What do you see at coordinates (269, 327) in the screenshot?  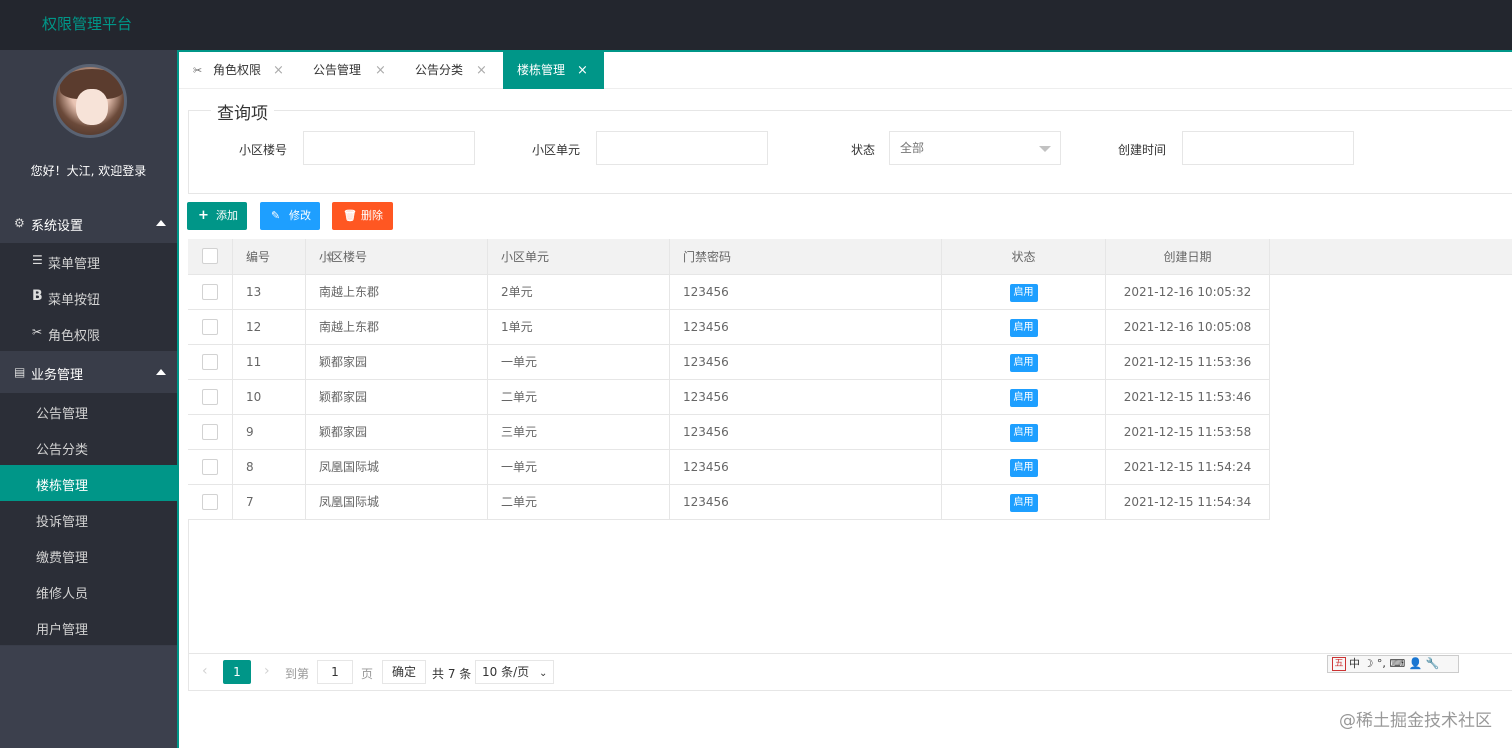 I see `cell-id: 12` at bounding box center [269, 327].